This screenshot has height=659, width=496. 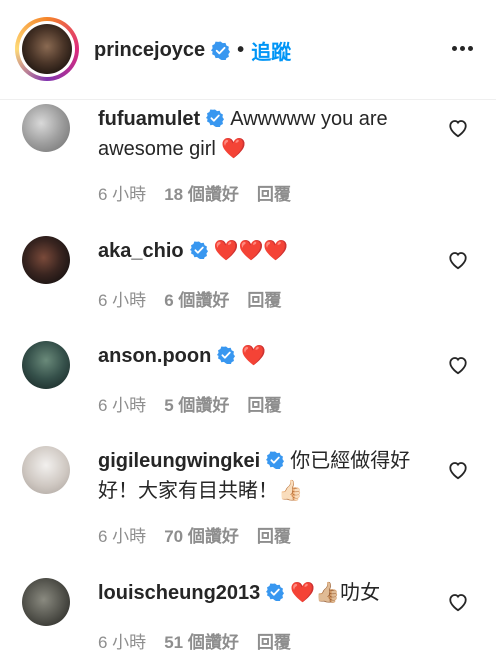 I want to click on avatar-border, so click(x=47, y=49).